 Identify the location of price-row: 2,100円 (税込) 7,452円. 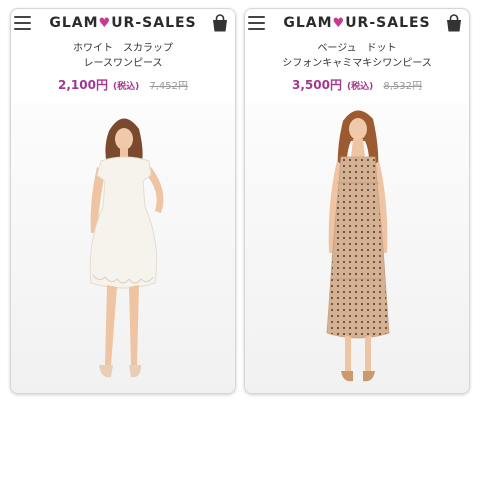
(123, 83).